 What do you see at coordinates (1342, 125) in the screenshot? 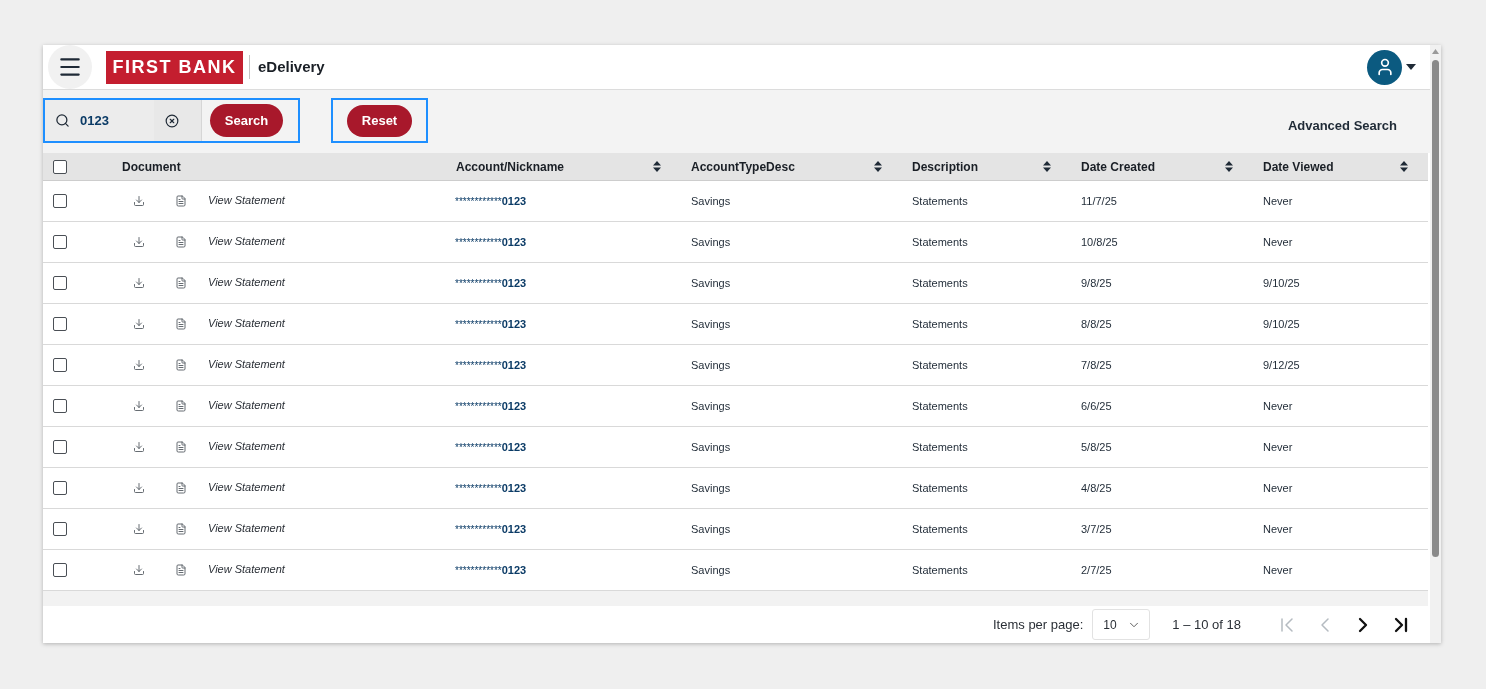
I see `advanced-search-link: Advanced Search` at bounding box center [1342, 125].